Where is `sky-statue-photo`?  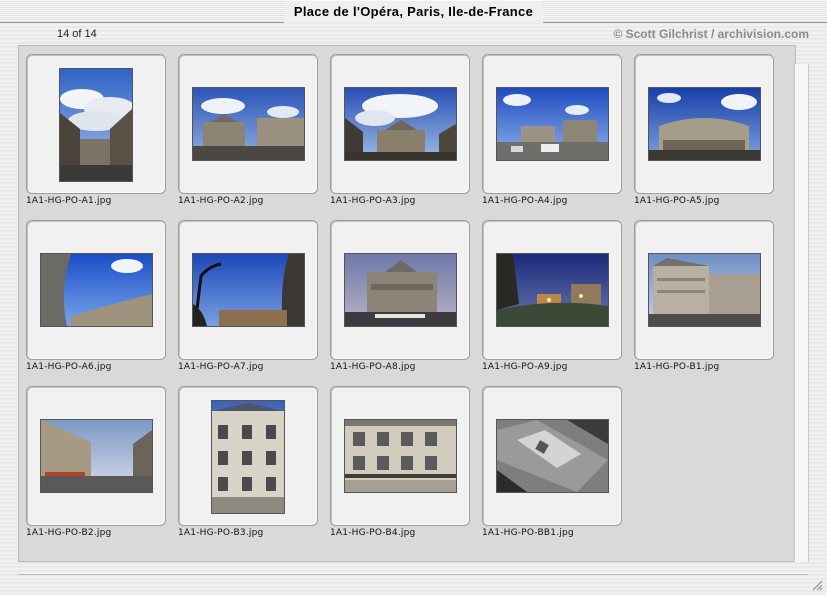
sky-statue-photo is located at coordinates (96, 290).